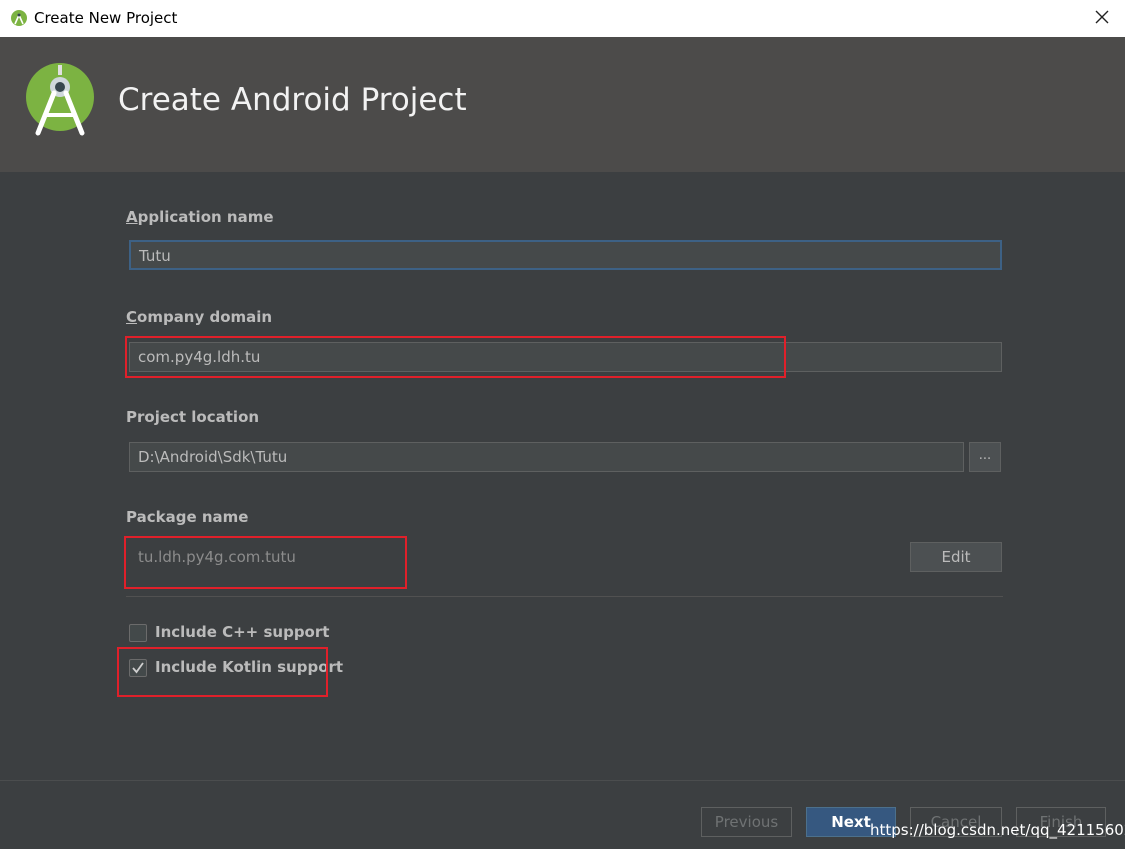  I want to click on edit-package-button: Edit, so click(956, 557).